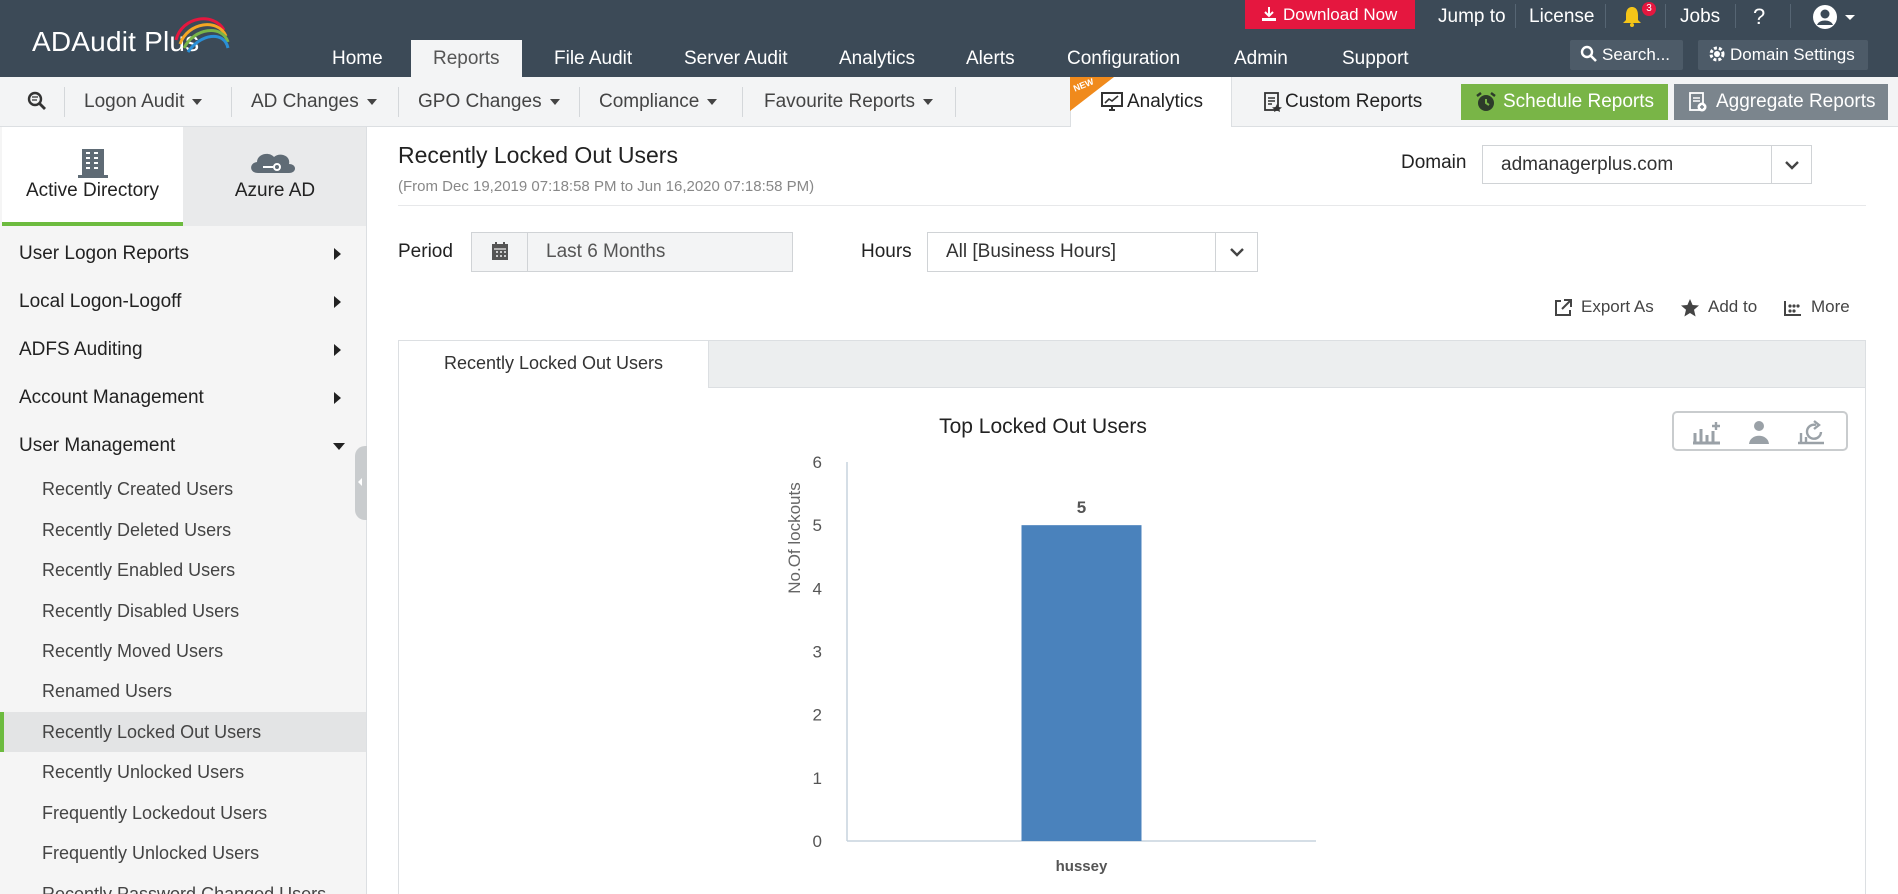 Image resolution: width=1898 pixels, height=894 pixels. I want to click on top-nav-configuration: Configuration, so click(1123, 58).